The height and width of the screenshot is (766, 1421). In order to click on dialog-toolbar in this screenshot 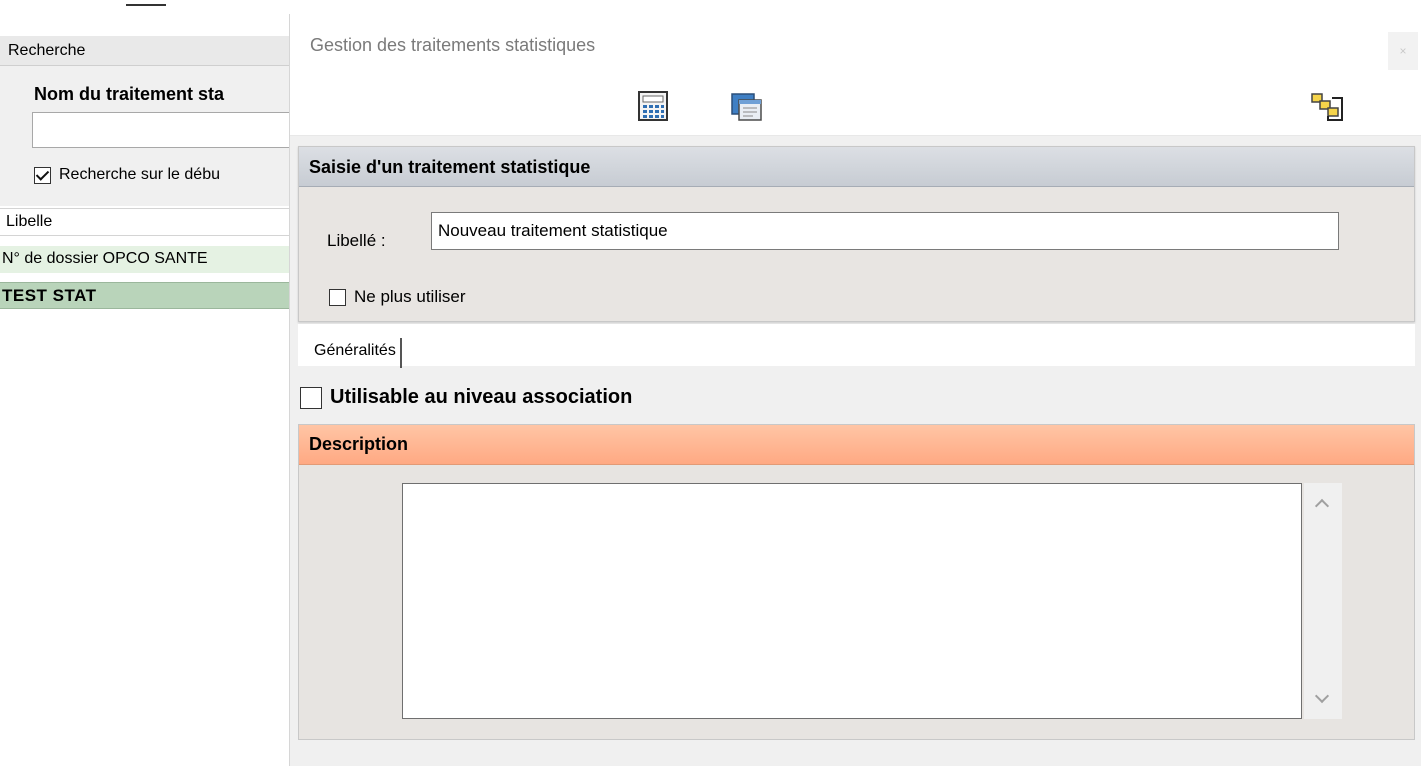, I will do `click(855, 107)`.